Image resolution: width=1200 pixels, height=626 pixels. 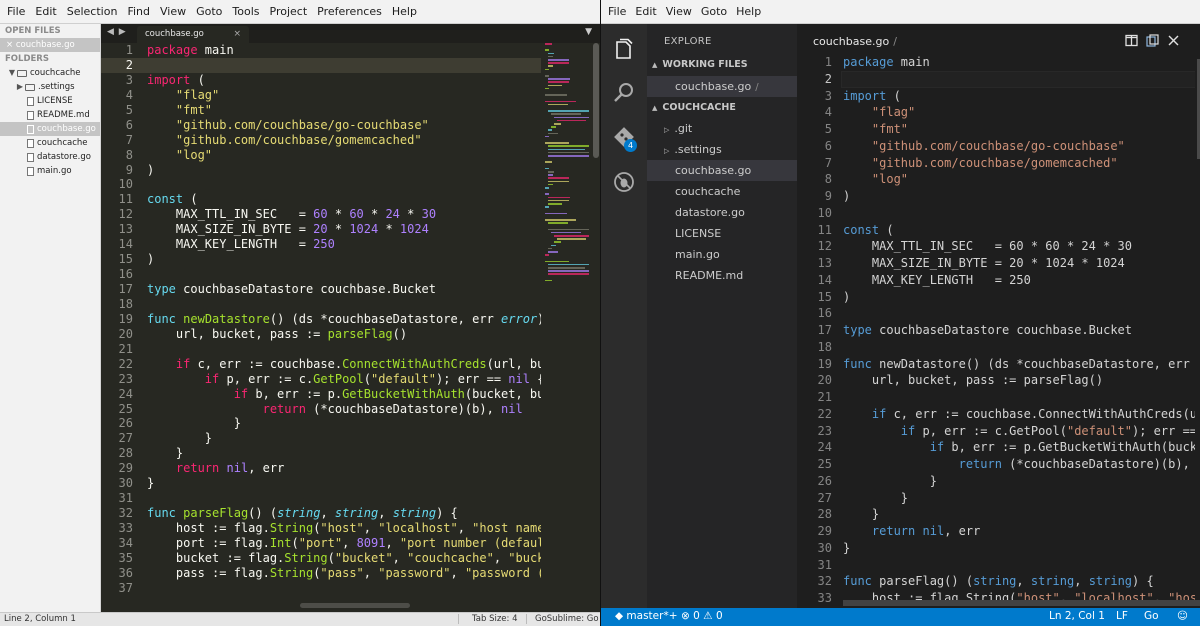 What do you see at coordinates (722, 233) in the screenshot?
I see `tree-item-license: LICENSE` at bounding box center [722, 233].